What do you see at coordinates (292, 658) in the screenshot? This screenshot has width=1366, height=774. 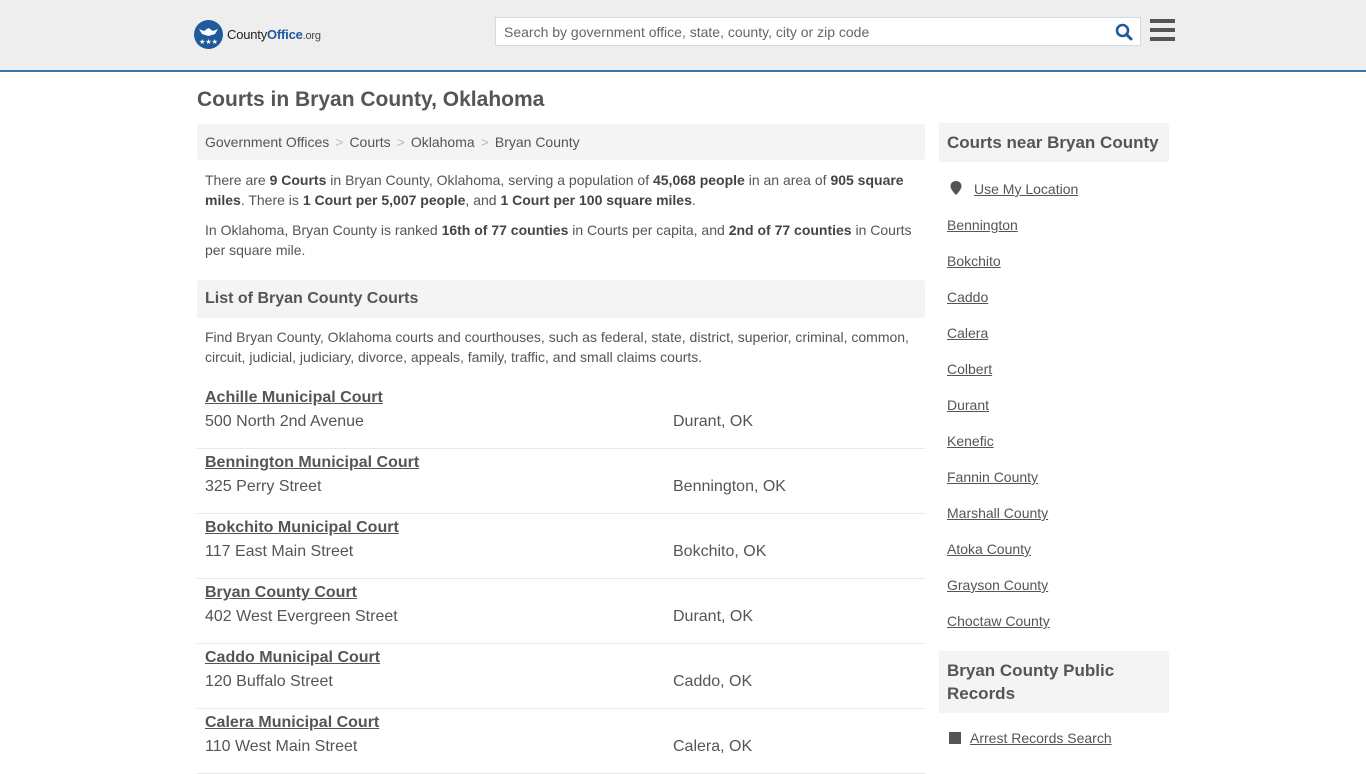 I see `court-name-link: Caddo Municipal Court` at bounding box center [292, 658].